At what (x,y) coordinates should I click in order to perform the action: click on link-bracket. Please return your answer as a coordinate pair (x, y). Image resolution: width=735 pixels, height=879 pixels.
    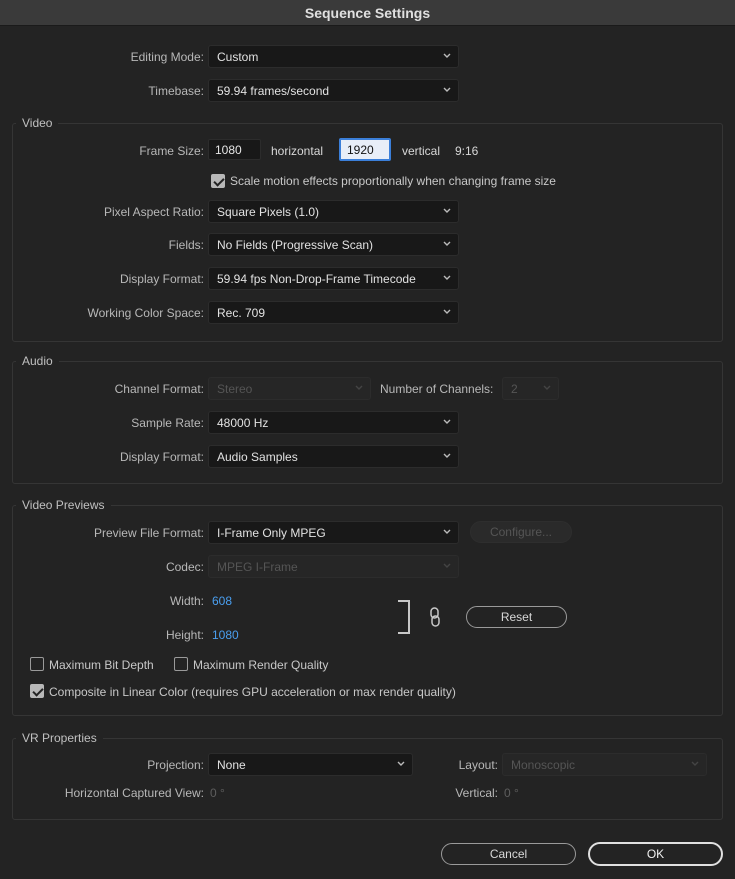
    Looking at the image, I should click on (404, 617).